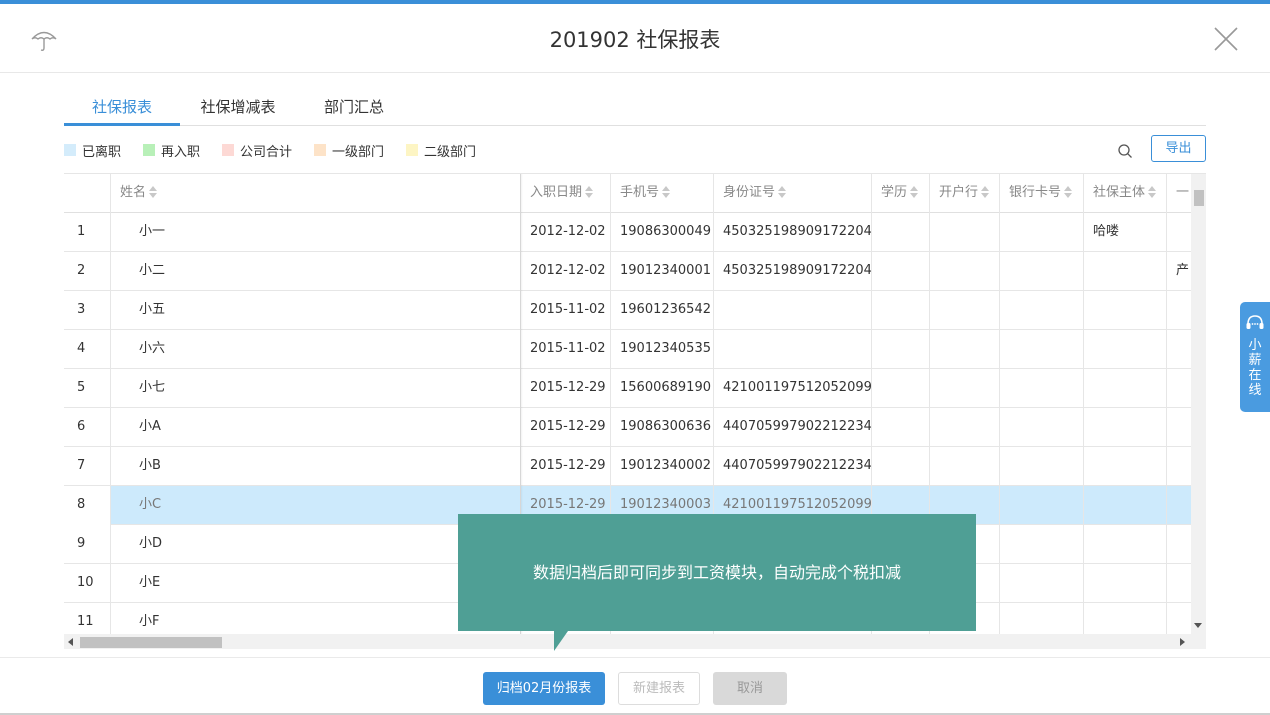 This screenshot has height=715, width=1270. I want to click on cell-index: 10, so click(87, 583).